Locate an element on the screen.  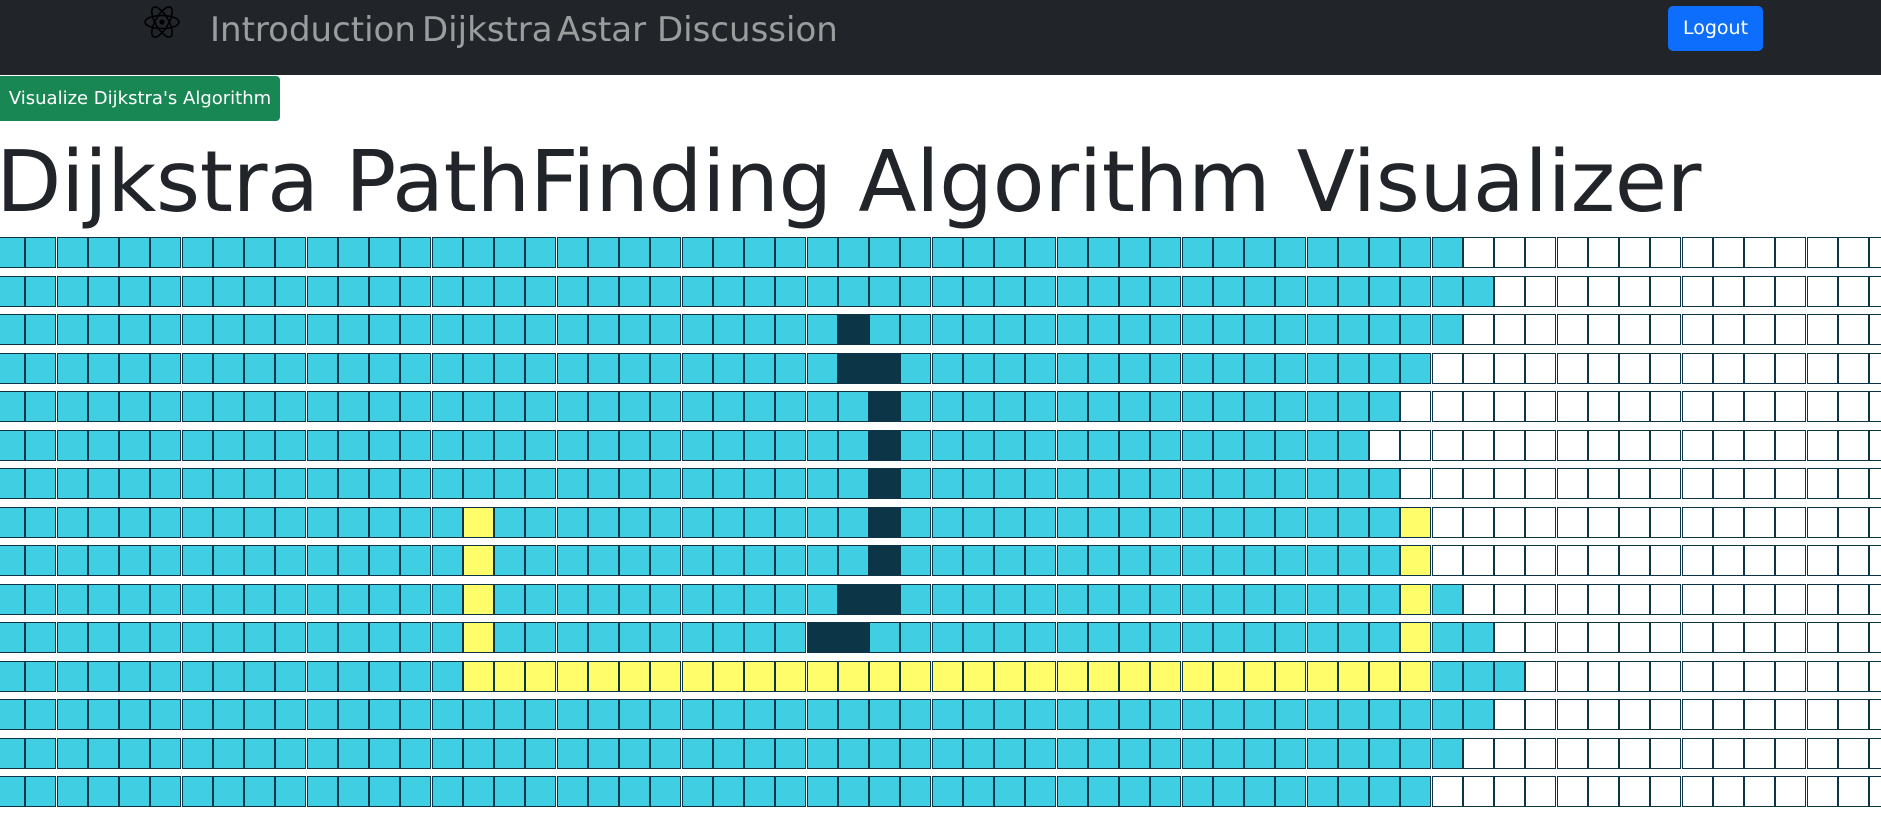
logout-button: Logout is located at coordinates (1715, 28).